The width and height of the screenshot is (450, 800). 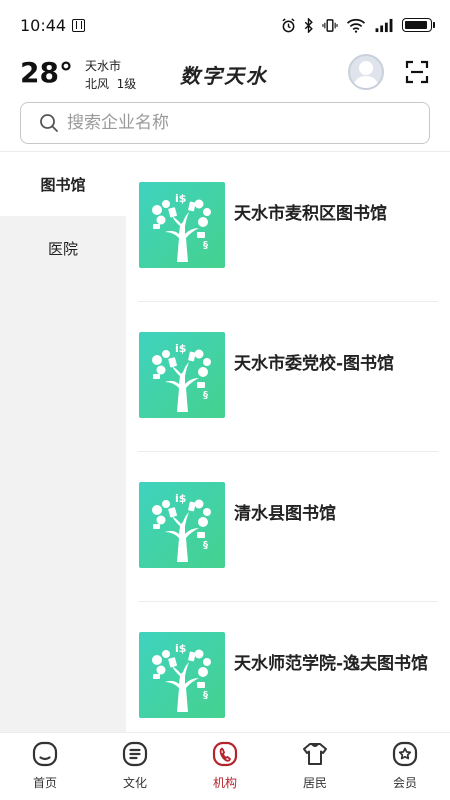 What do you see at coordinates (225, 754) in the screenshot?
I see `institution-icon` at bounding box center [225, 754].